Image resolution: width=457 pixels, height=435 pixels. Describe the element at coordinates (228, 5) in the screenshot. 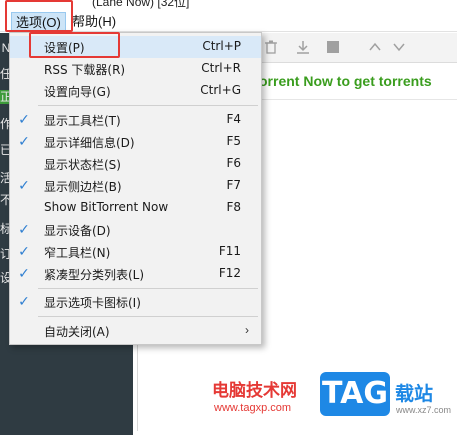

I see `window-titlebar: (Lane Now) [32位]` at that location.